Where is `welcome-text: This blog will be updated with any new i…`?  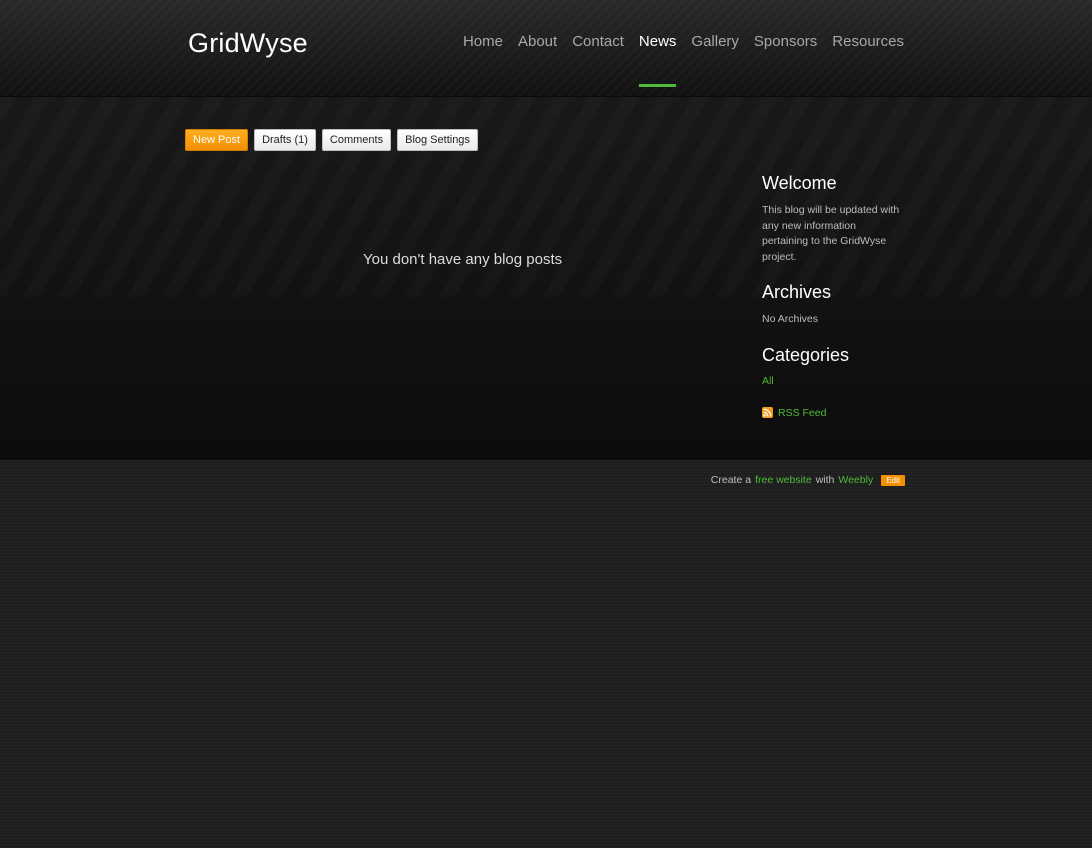
welcome-text: This blog will be updated with any new i… is located at coordinates (831, 233).